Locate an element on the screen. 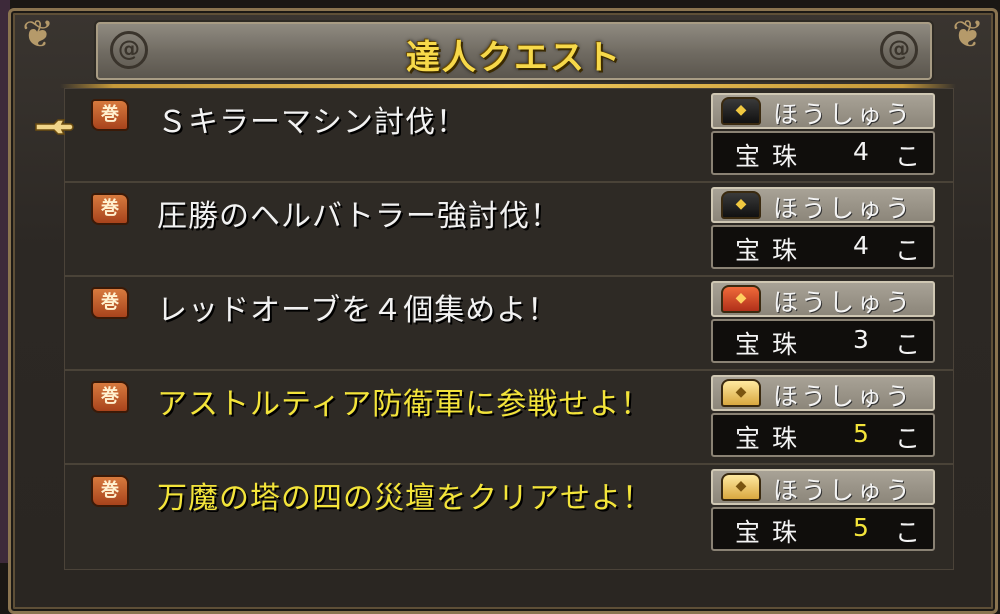 This screenshot has width=1000, height=614. quest-name: 圧勝のヘルバトラー強討伐！ is located at coordinates (359, 216).